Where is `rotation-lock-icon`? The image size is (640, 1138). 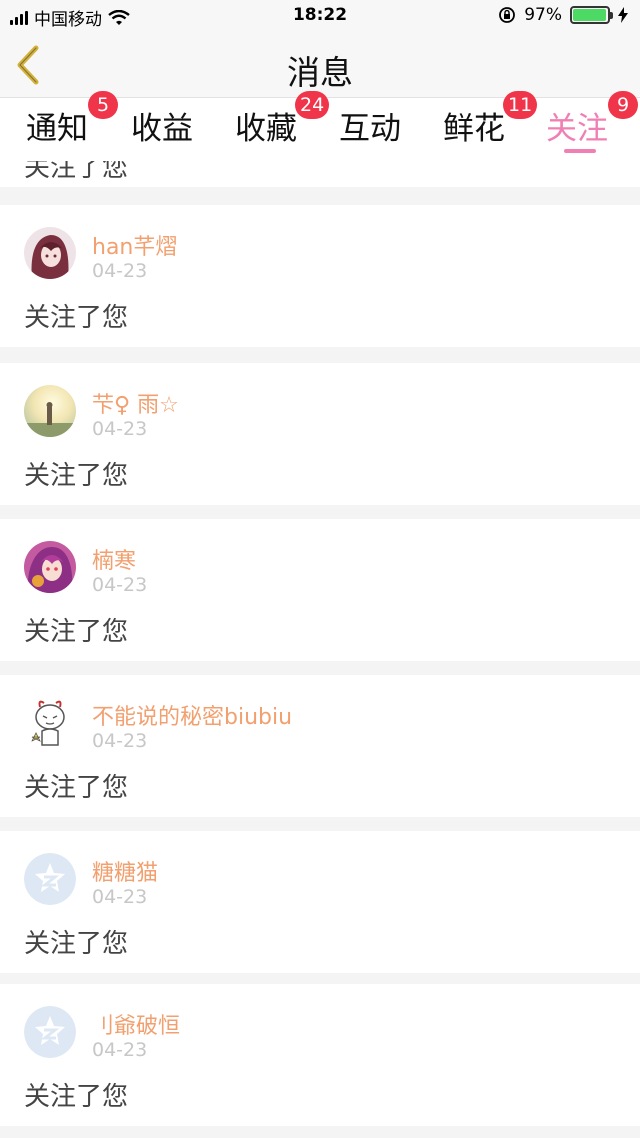 rotation-lock-icon is located at coordinates (507, 15).